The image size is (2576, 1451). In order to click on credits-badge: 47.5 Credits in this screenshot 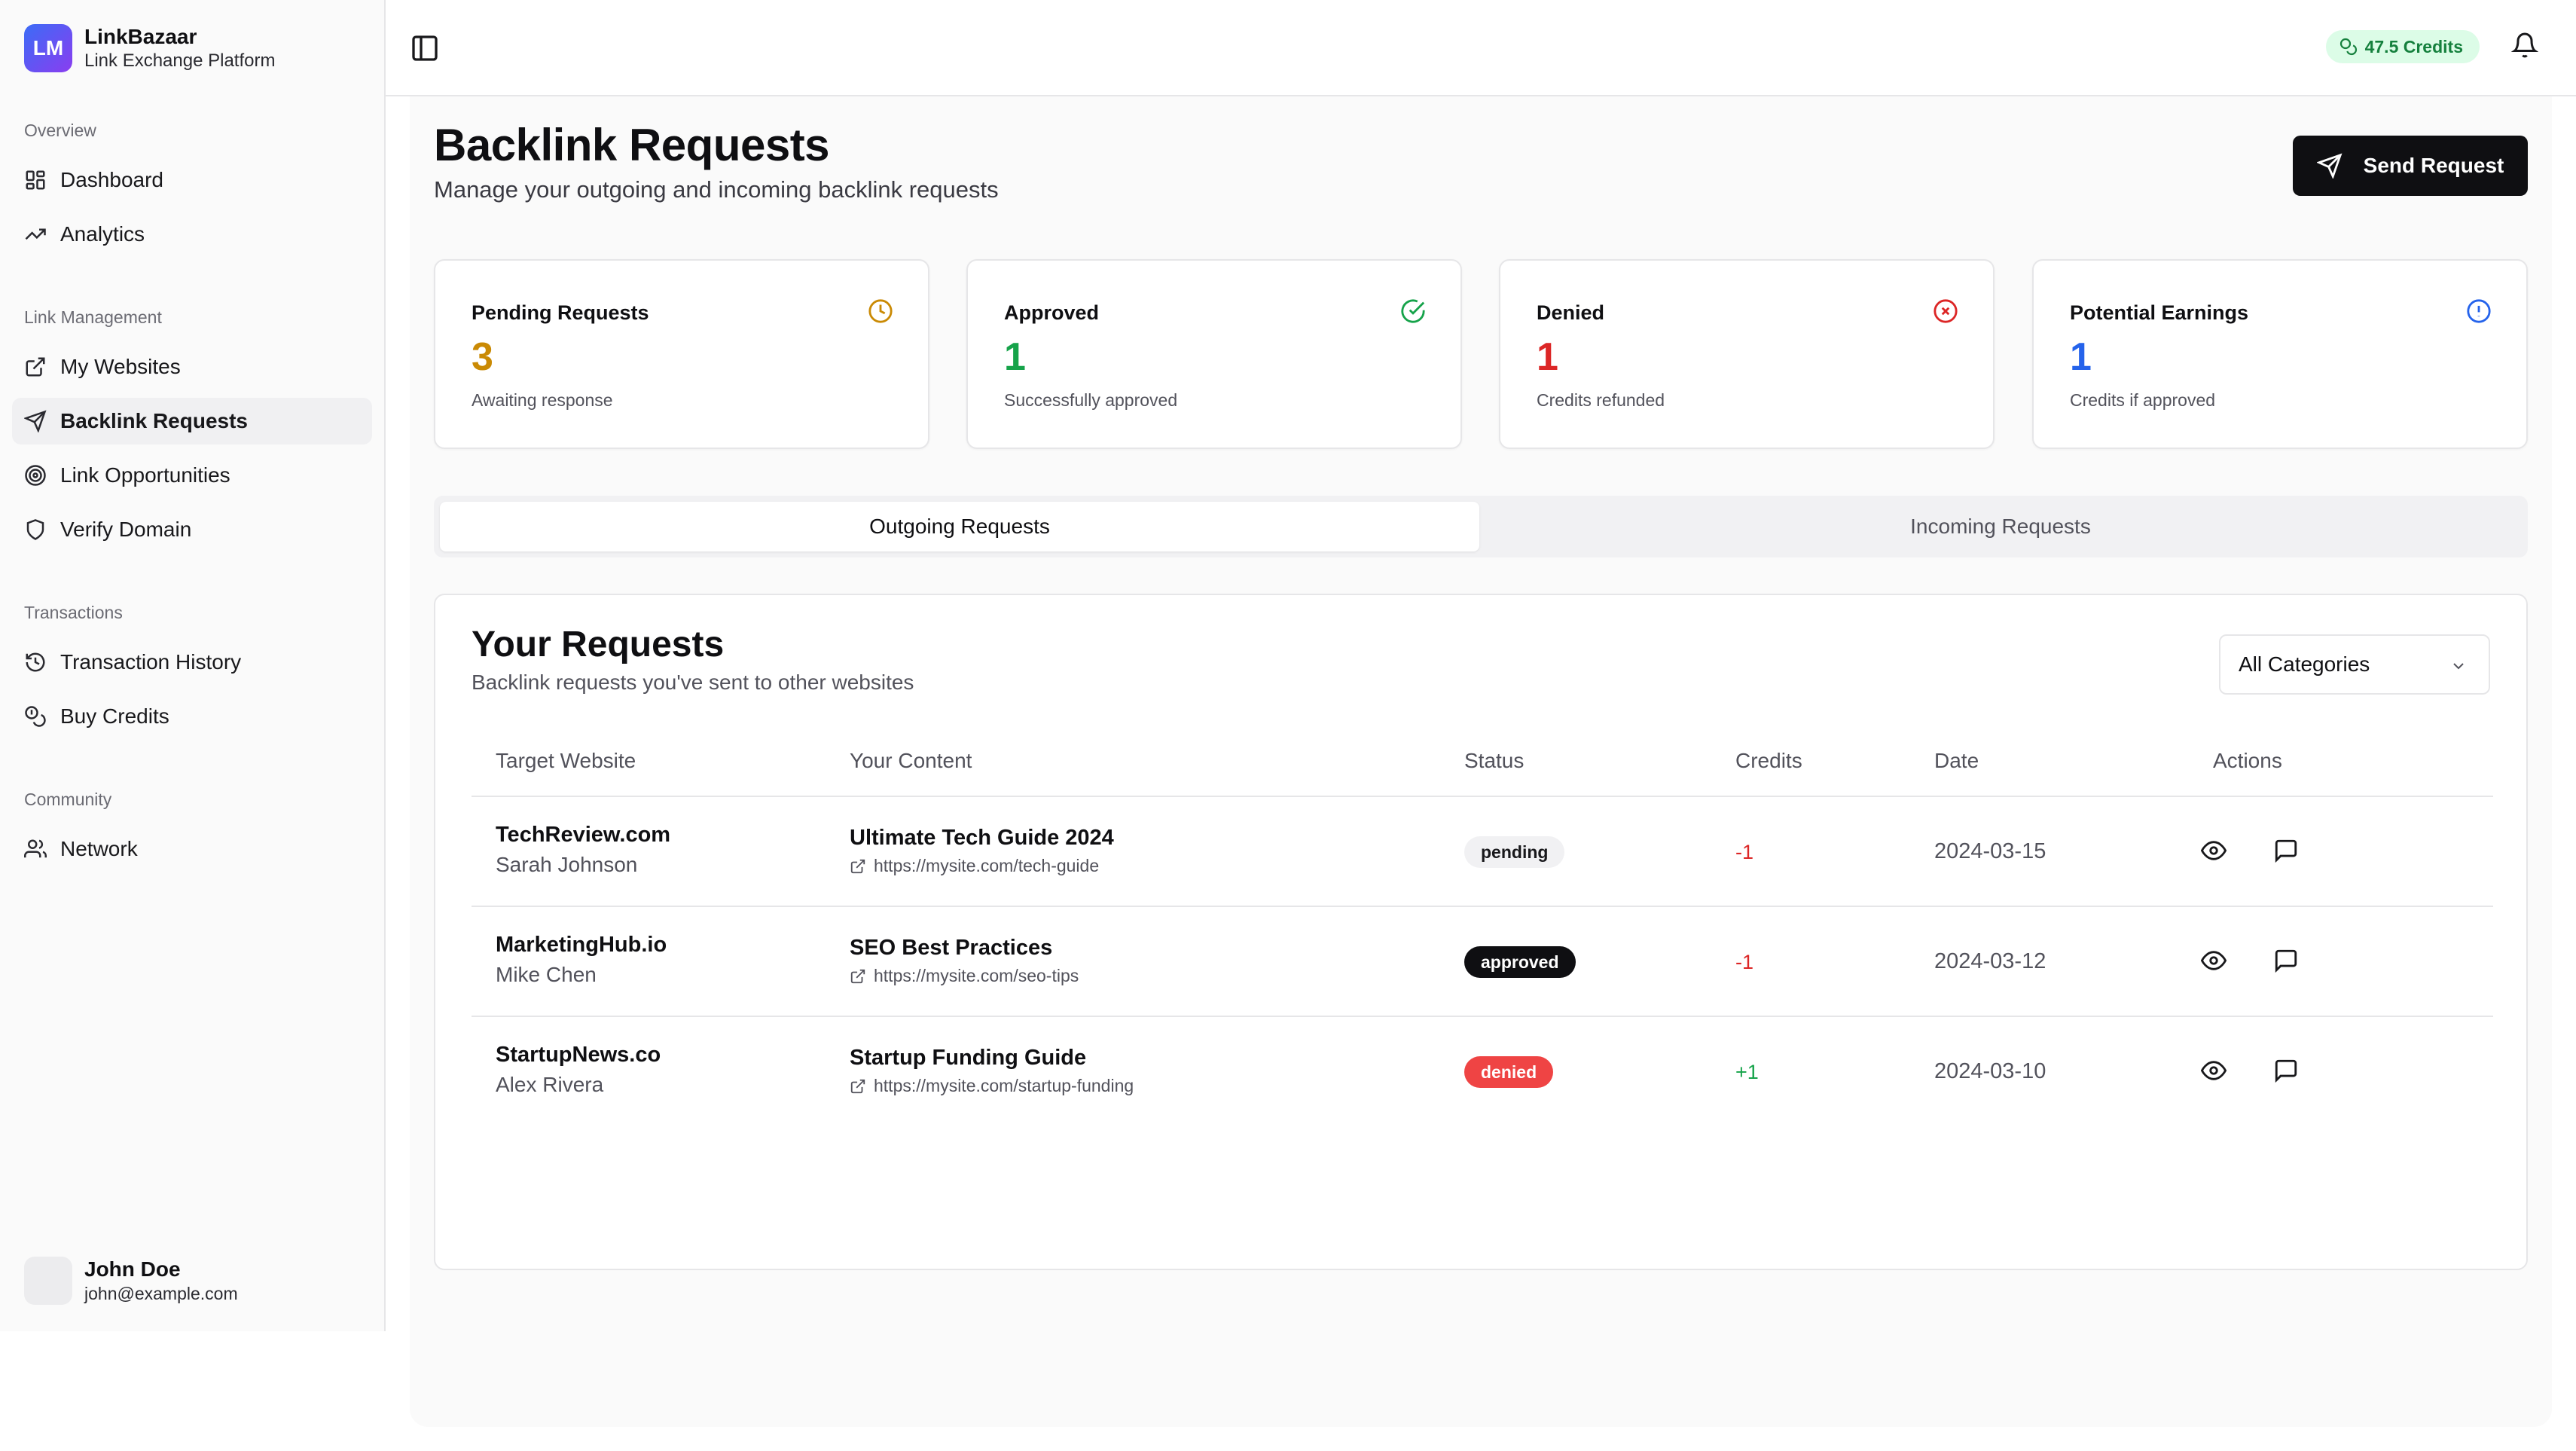, I will do `click(2403, 46)`.